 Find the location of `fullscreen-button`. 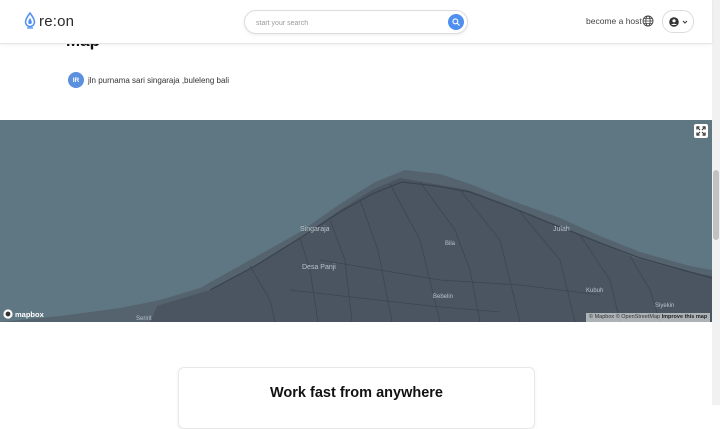

fullscreen-button is located at coordinates (701, 131).